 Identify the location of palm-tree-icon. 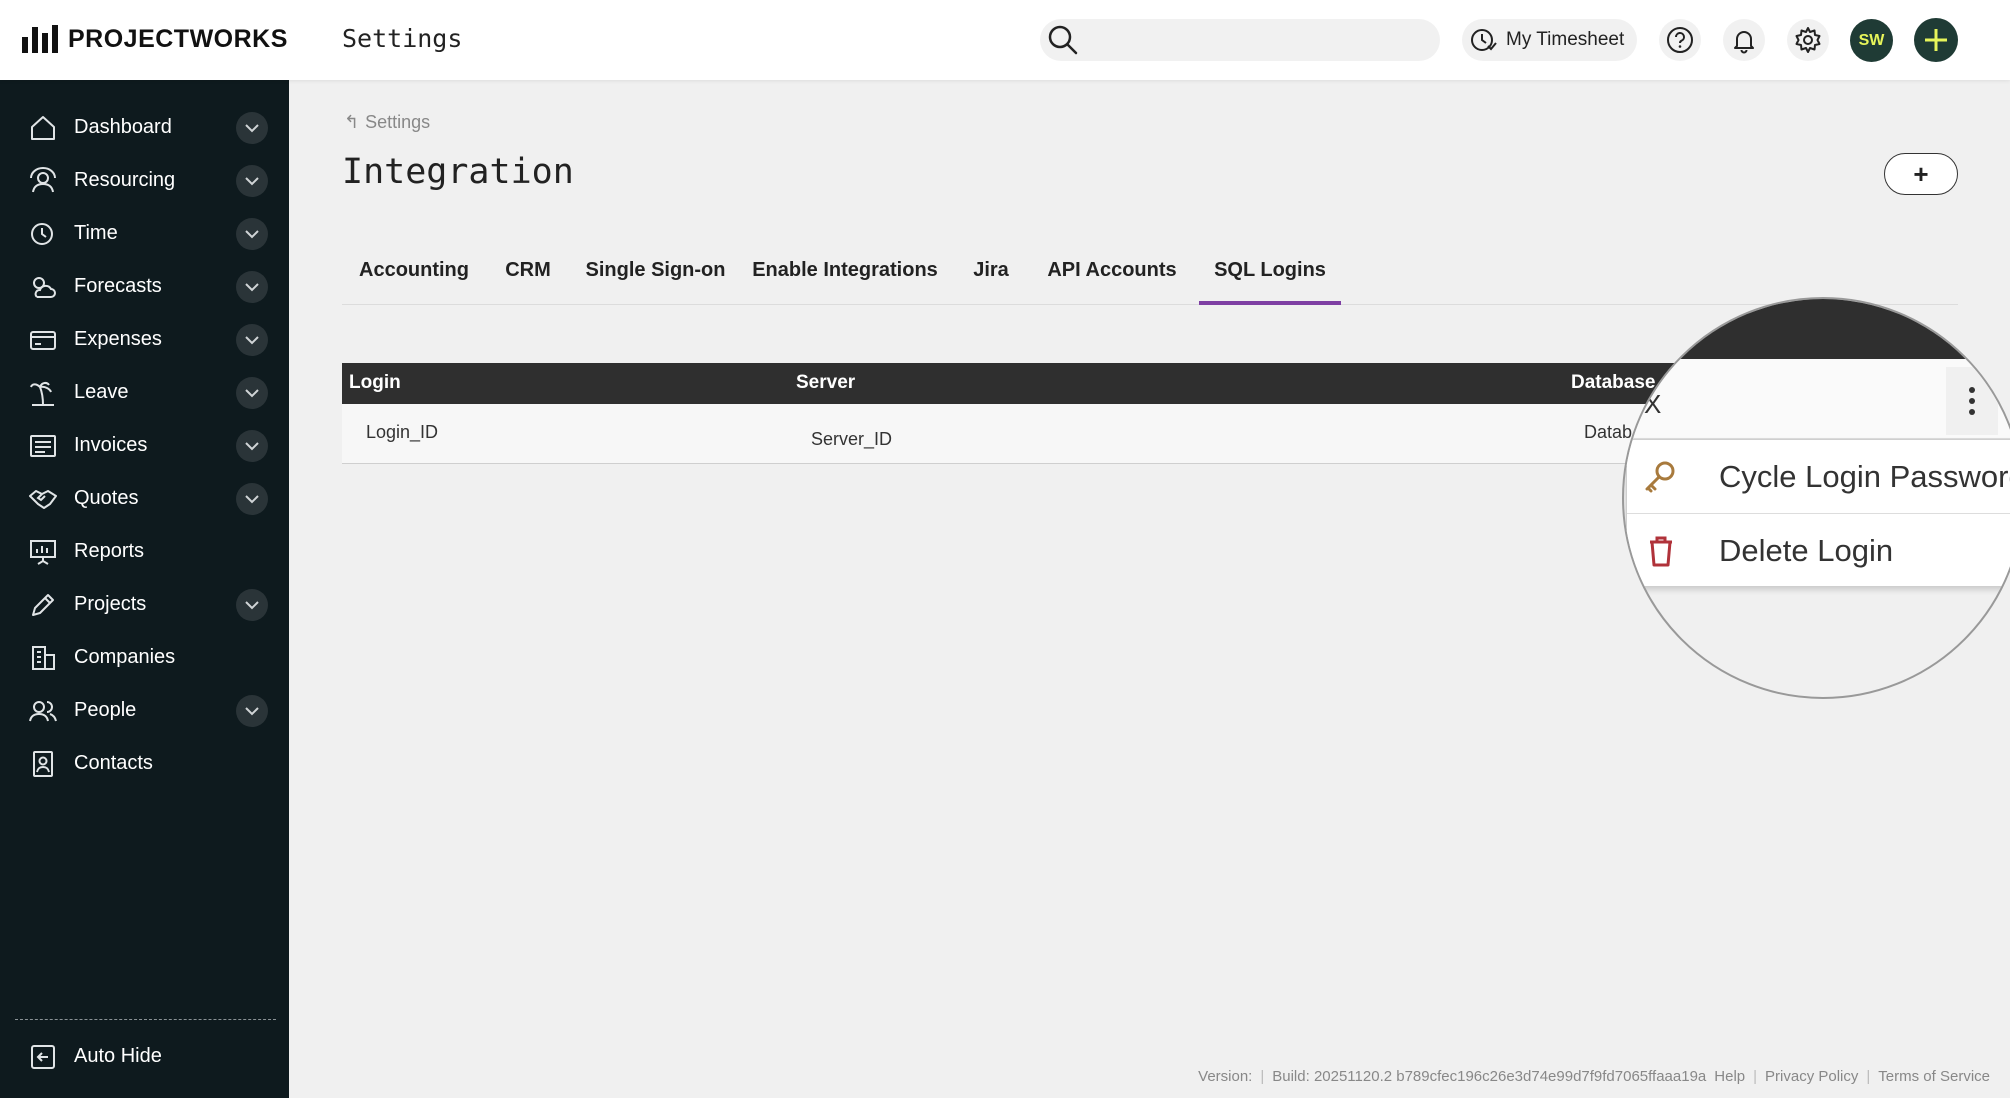
(43, 393).